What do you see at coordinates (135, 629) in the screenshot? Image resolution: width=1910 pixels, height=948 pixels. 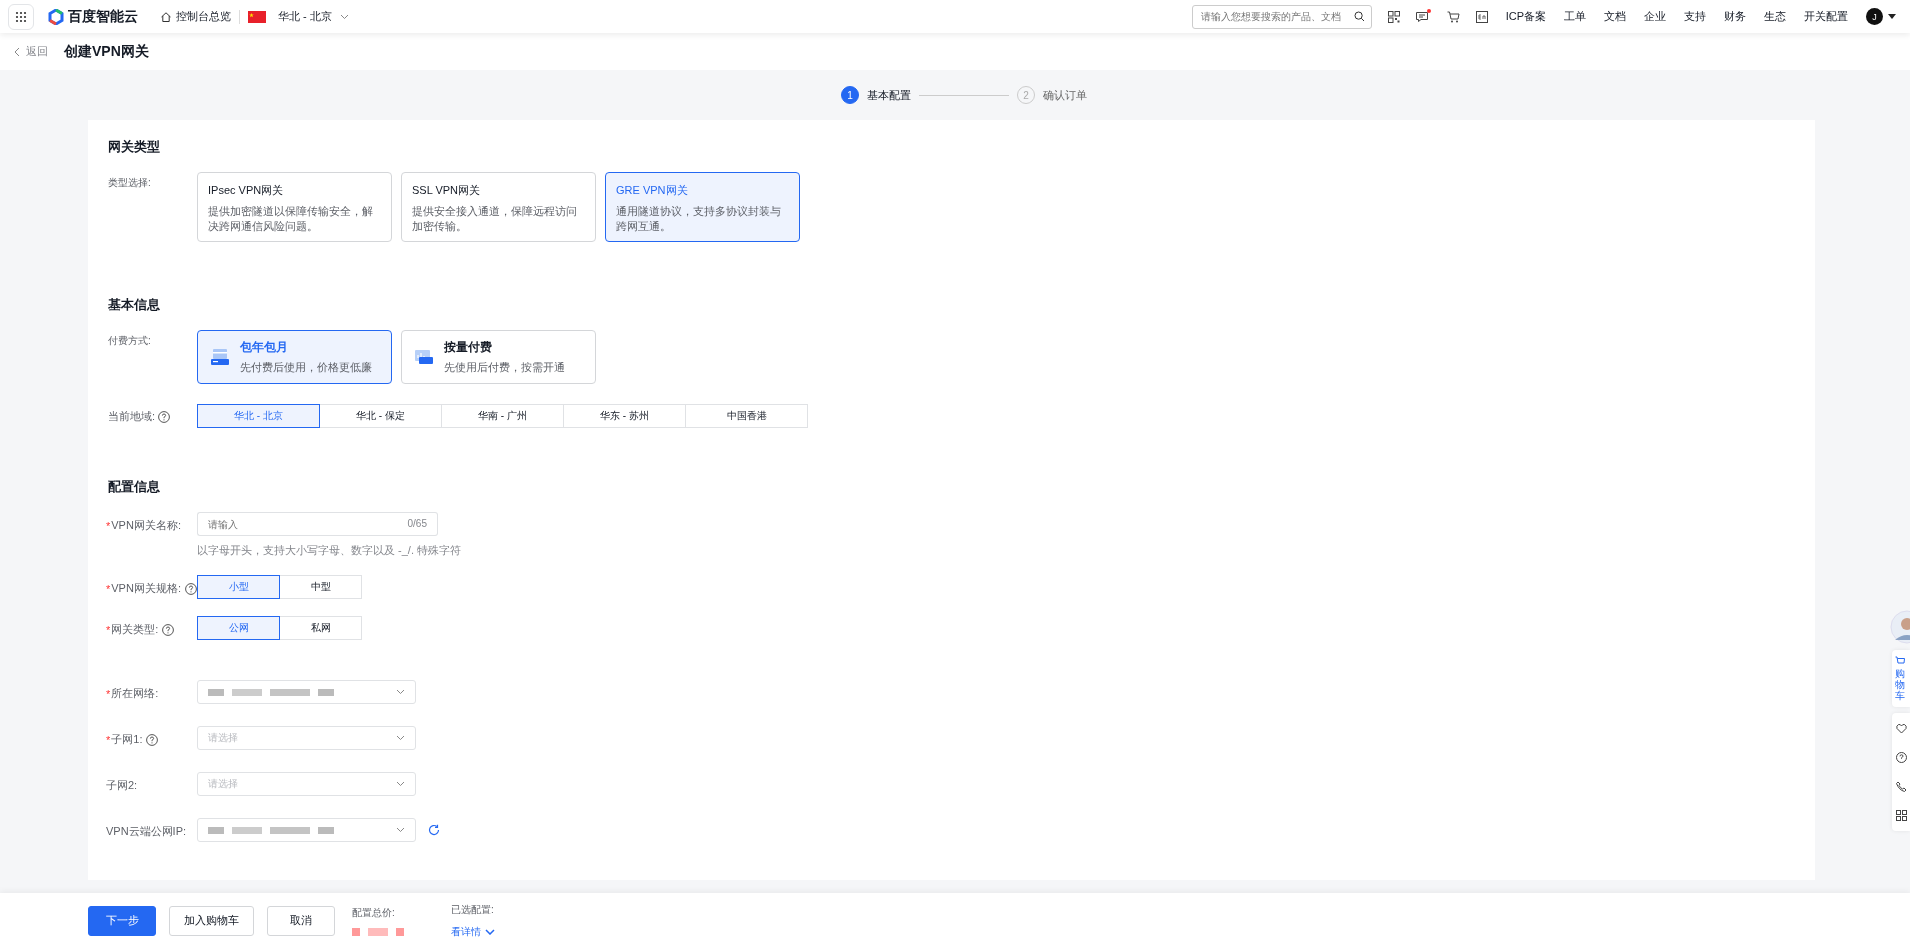 I see `field-label: 网关类型:` at bounding box center [135, 629].